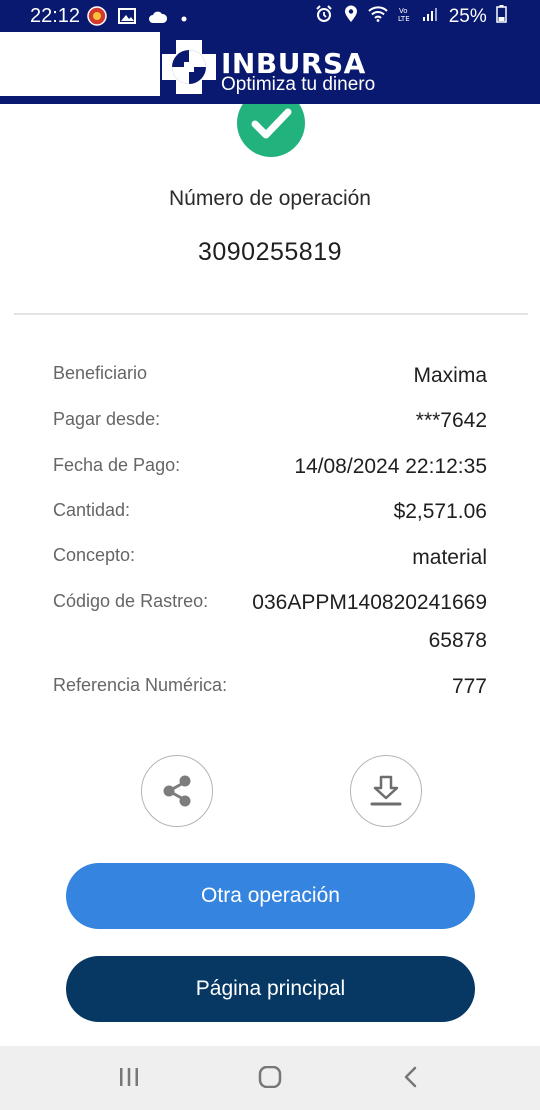 This screenshot has height=1110, width=540. Describe the element at coordinates (369, 602) in the screenshot. I see `tracking-code-value-line1: 036APPM140820241669` at that location.